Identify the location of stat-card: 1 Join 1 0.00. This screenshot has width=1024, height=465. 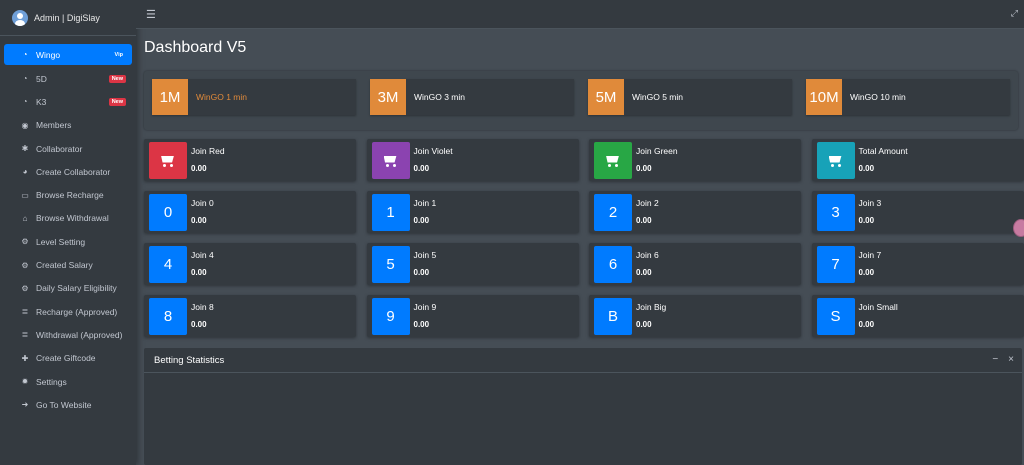
(472, 212).